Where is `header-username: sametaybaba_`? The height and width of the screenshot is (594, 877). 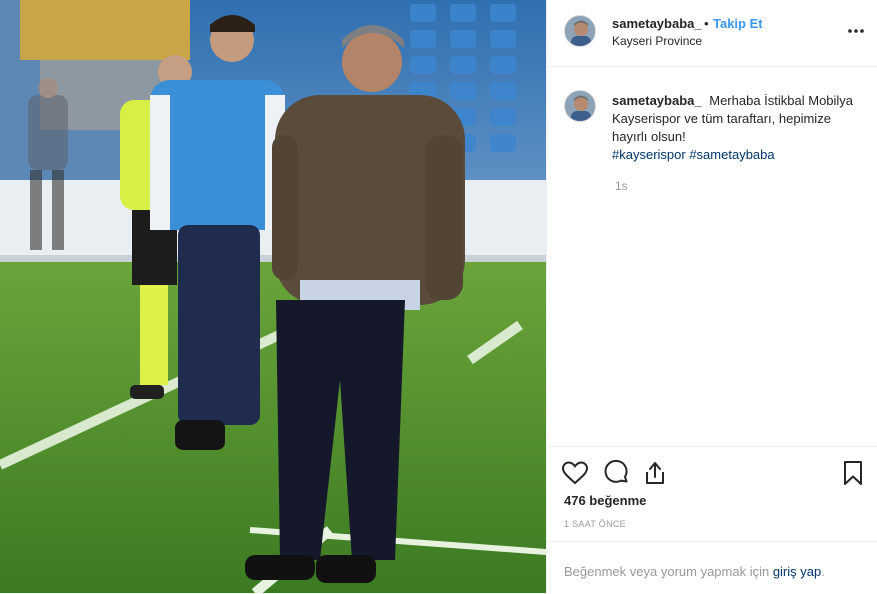 header-username: sametaybaba_ is located at coordinates (657, 23).